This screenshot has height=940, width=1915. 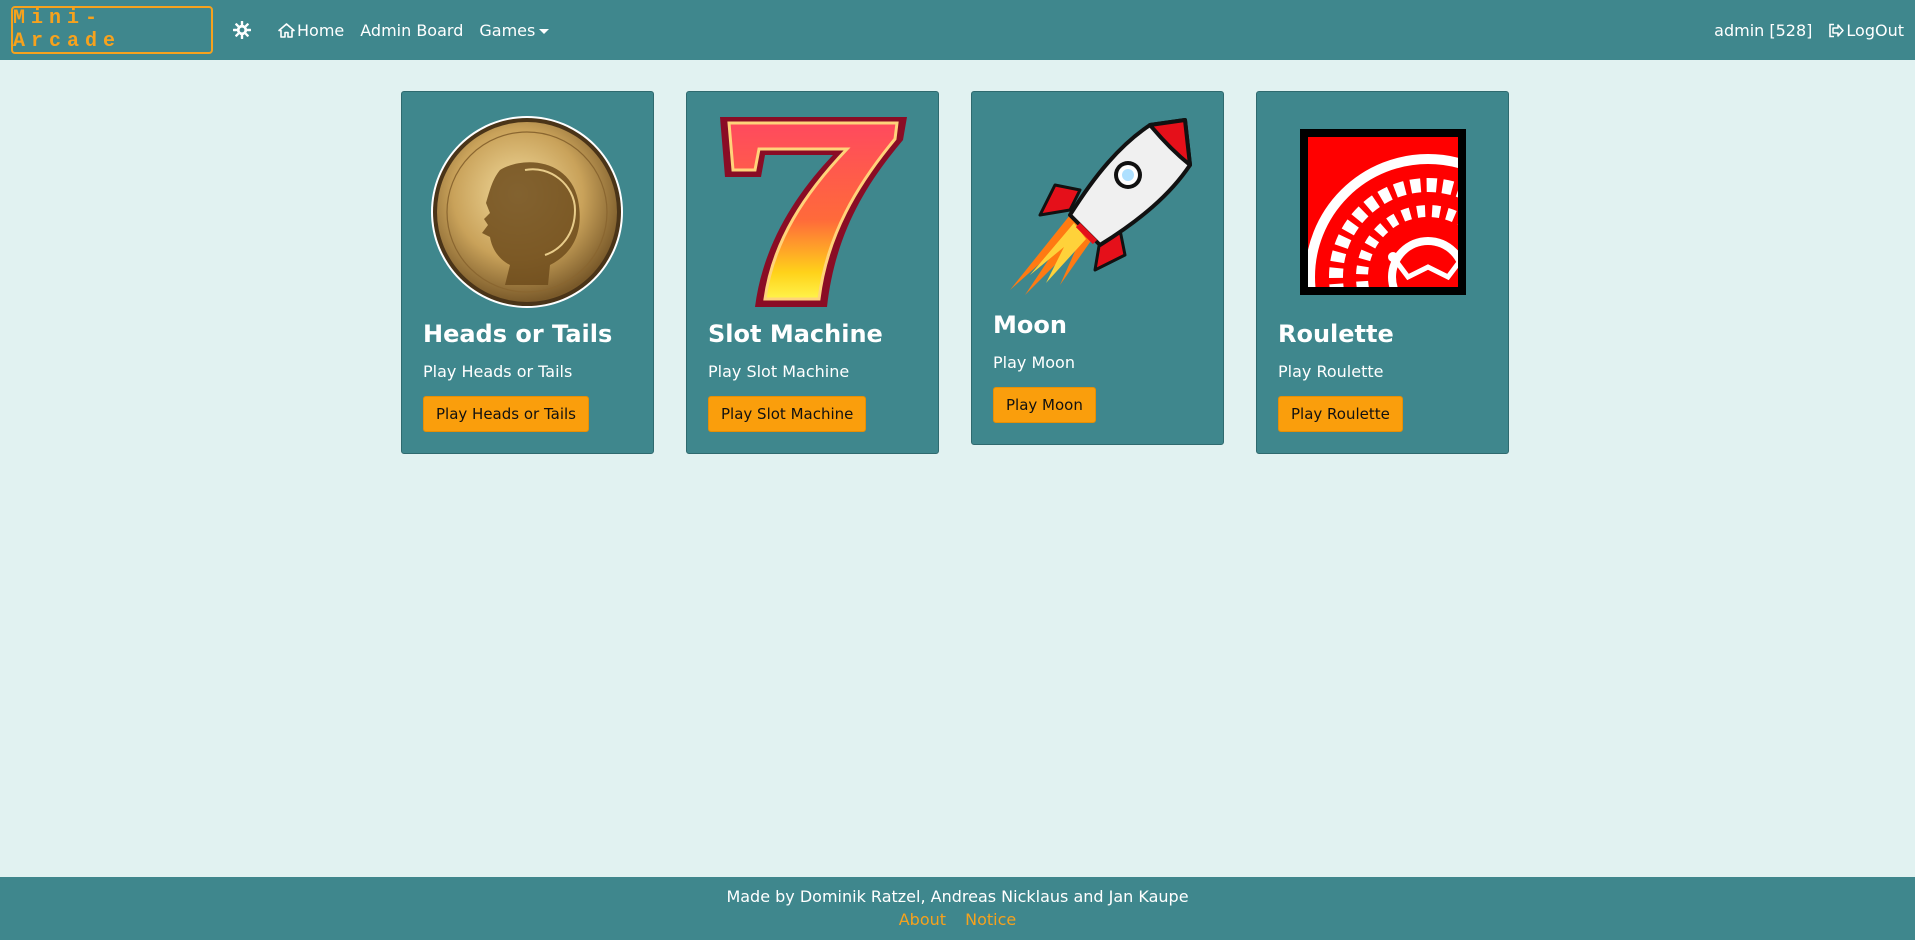 I want to click on card-text: Play Roulette, so click(x=1331, y=371).